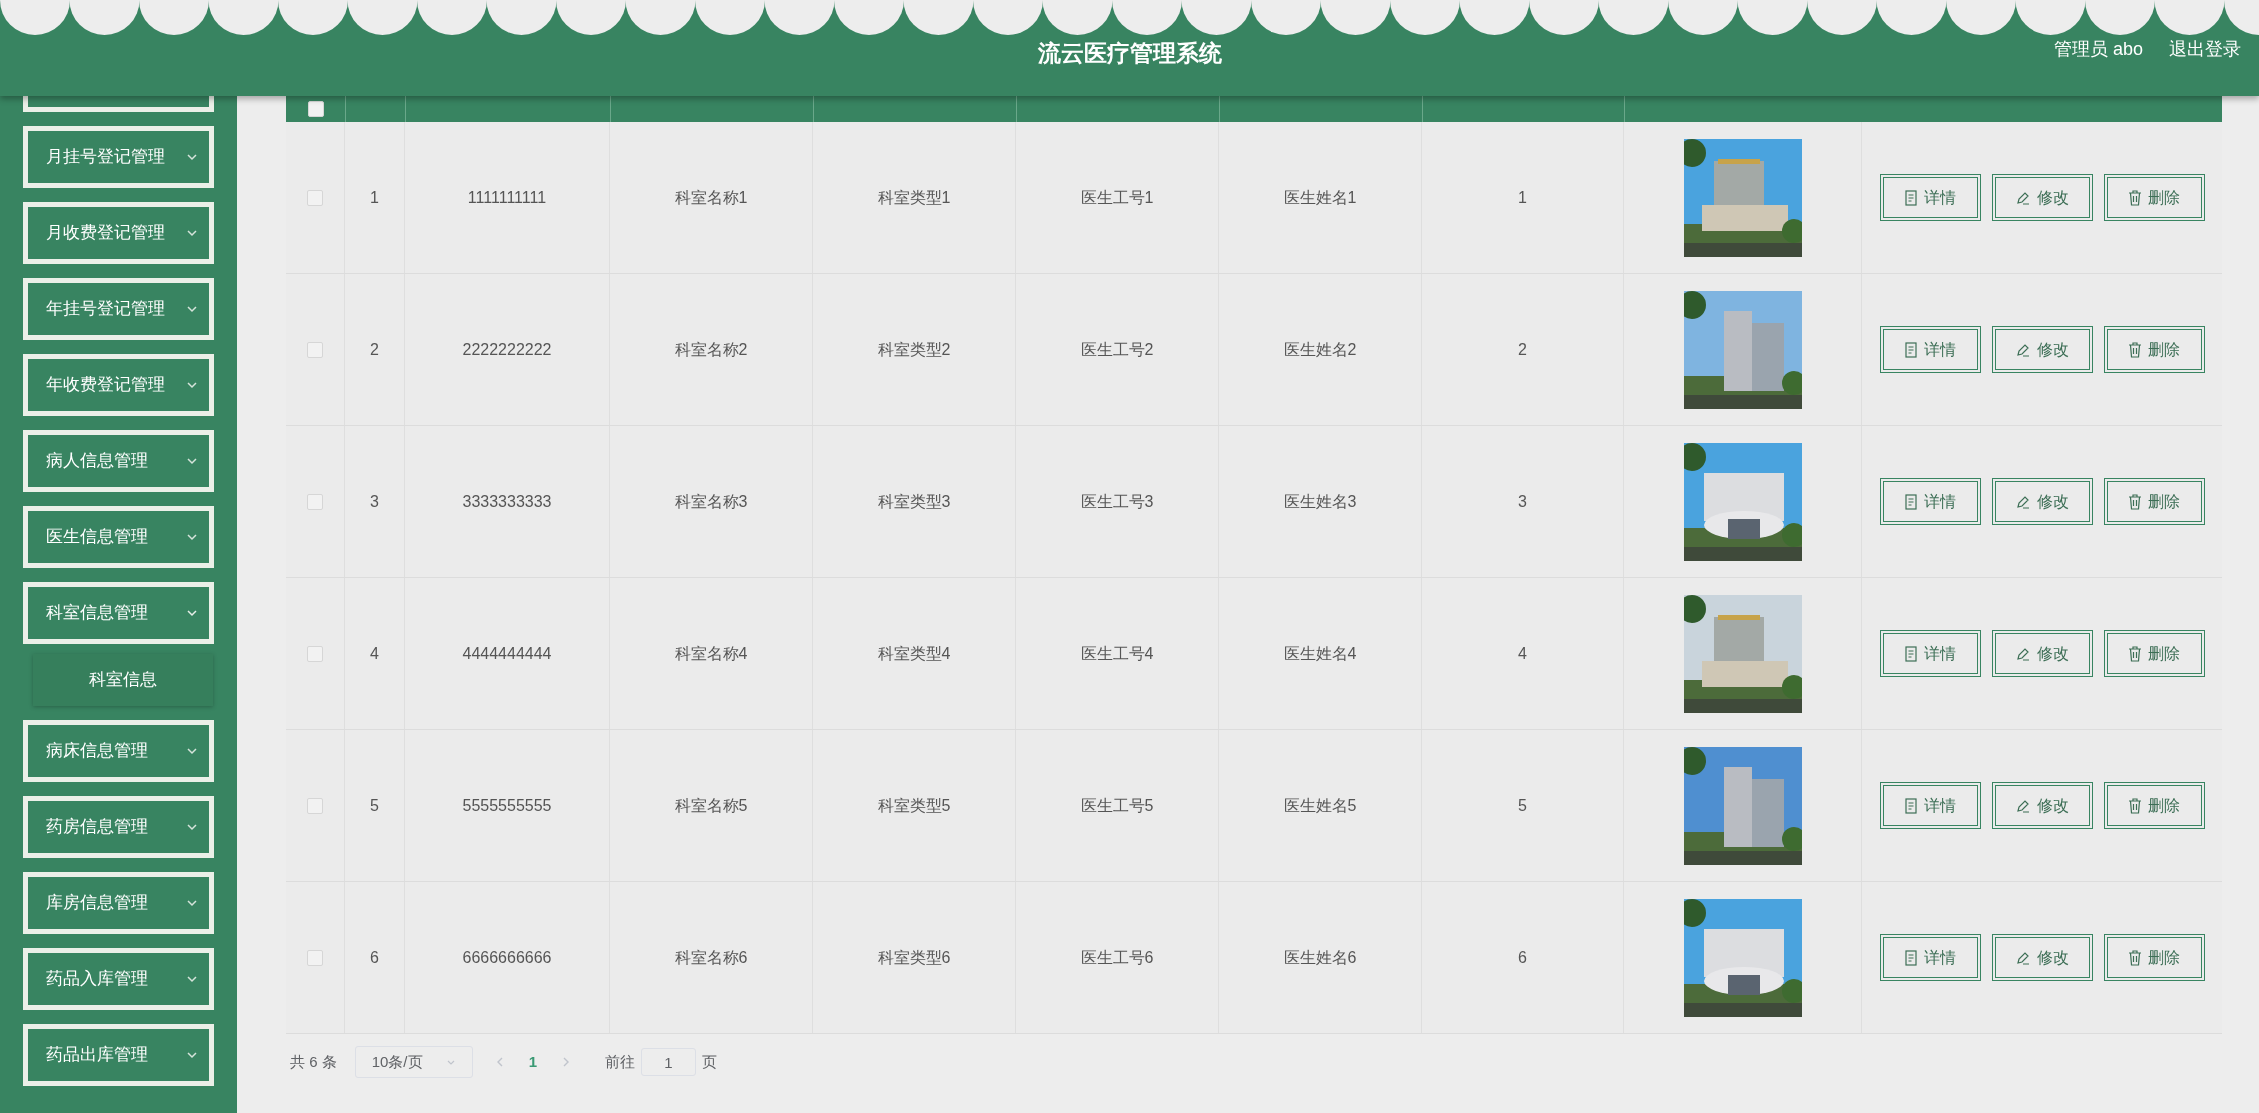 Image resolution: width=2259 pixels, height=1113 pixels. What do you see at coordinates (1117, 349) in the screenshot?
I see `table-cell-text: 医生工号2` at bounding box center [1117, 349].